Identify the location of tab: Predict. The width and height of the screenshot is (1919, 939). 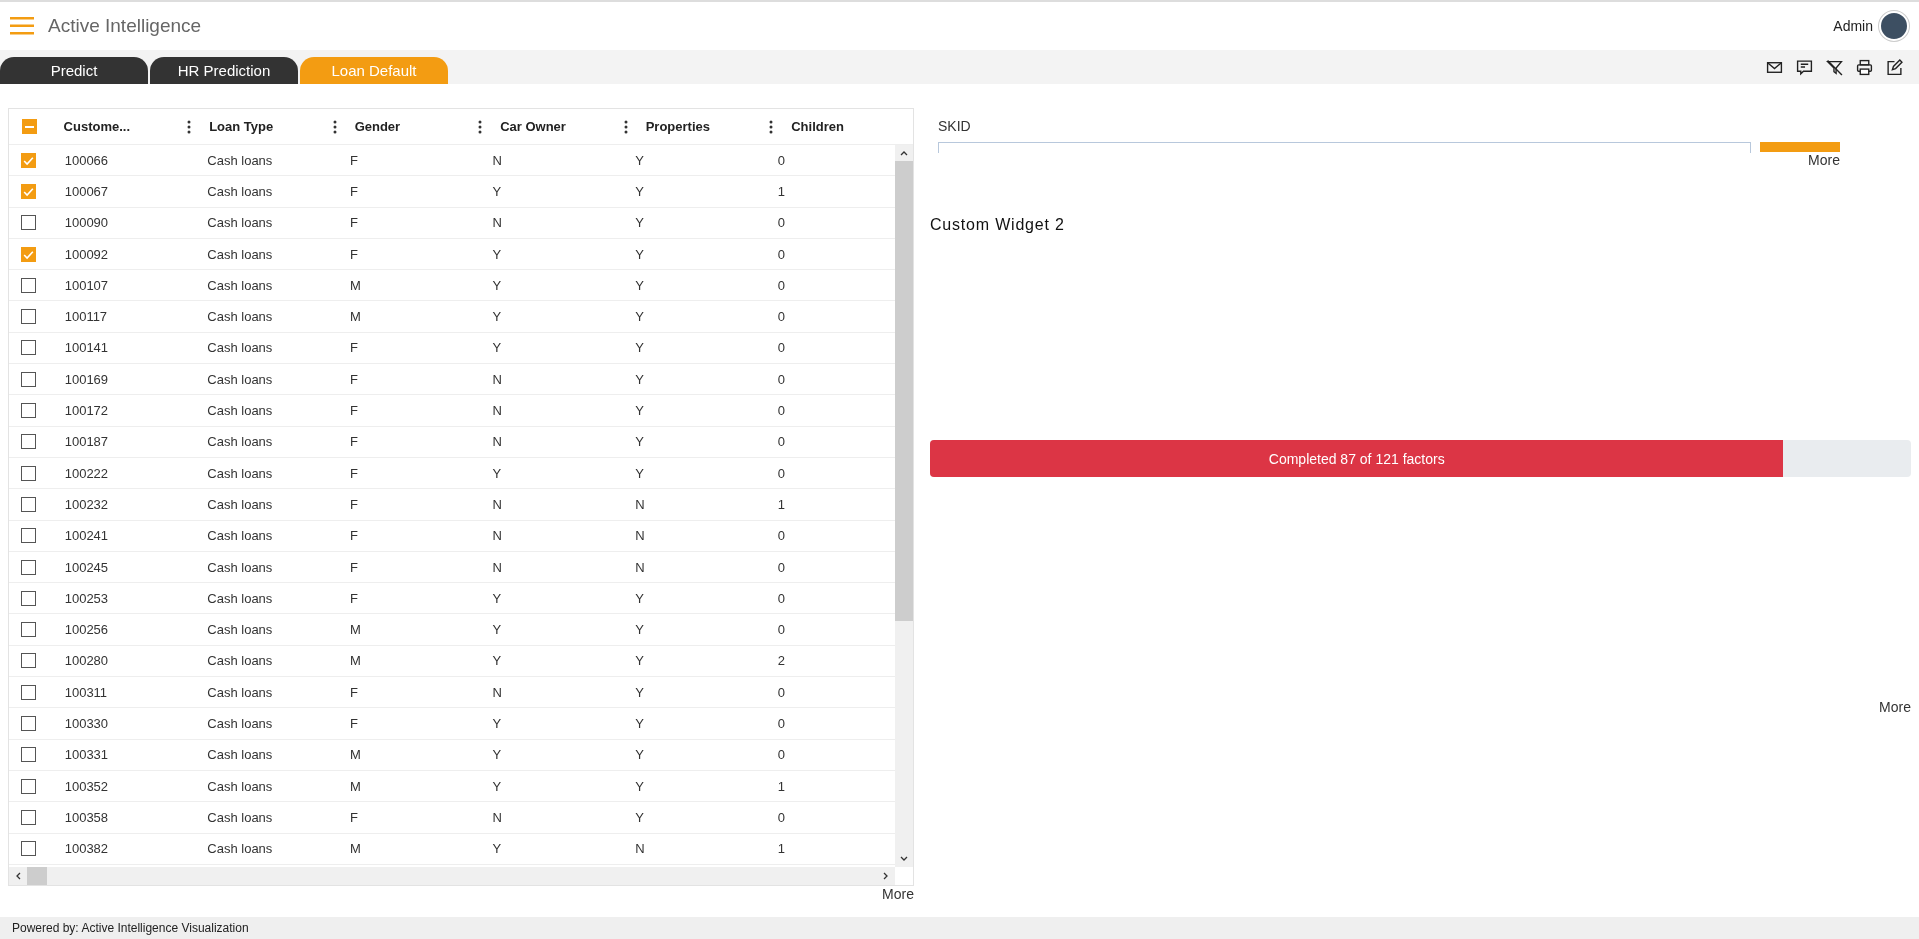
(74, 70).